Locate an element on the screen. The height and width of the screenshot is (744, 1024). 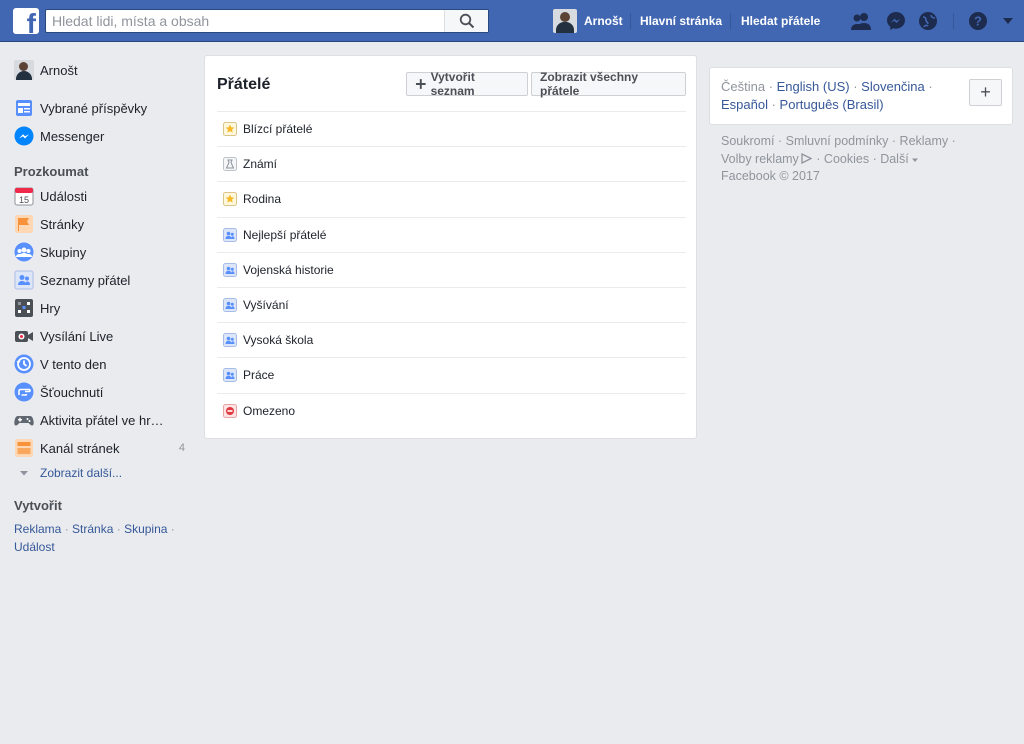
sidebar-item-games: Hry is located at coordinates (101, 308).